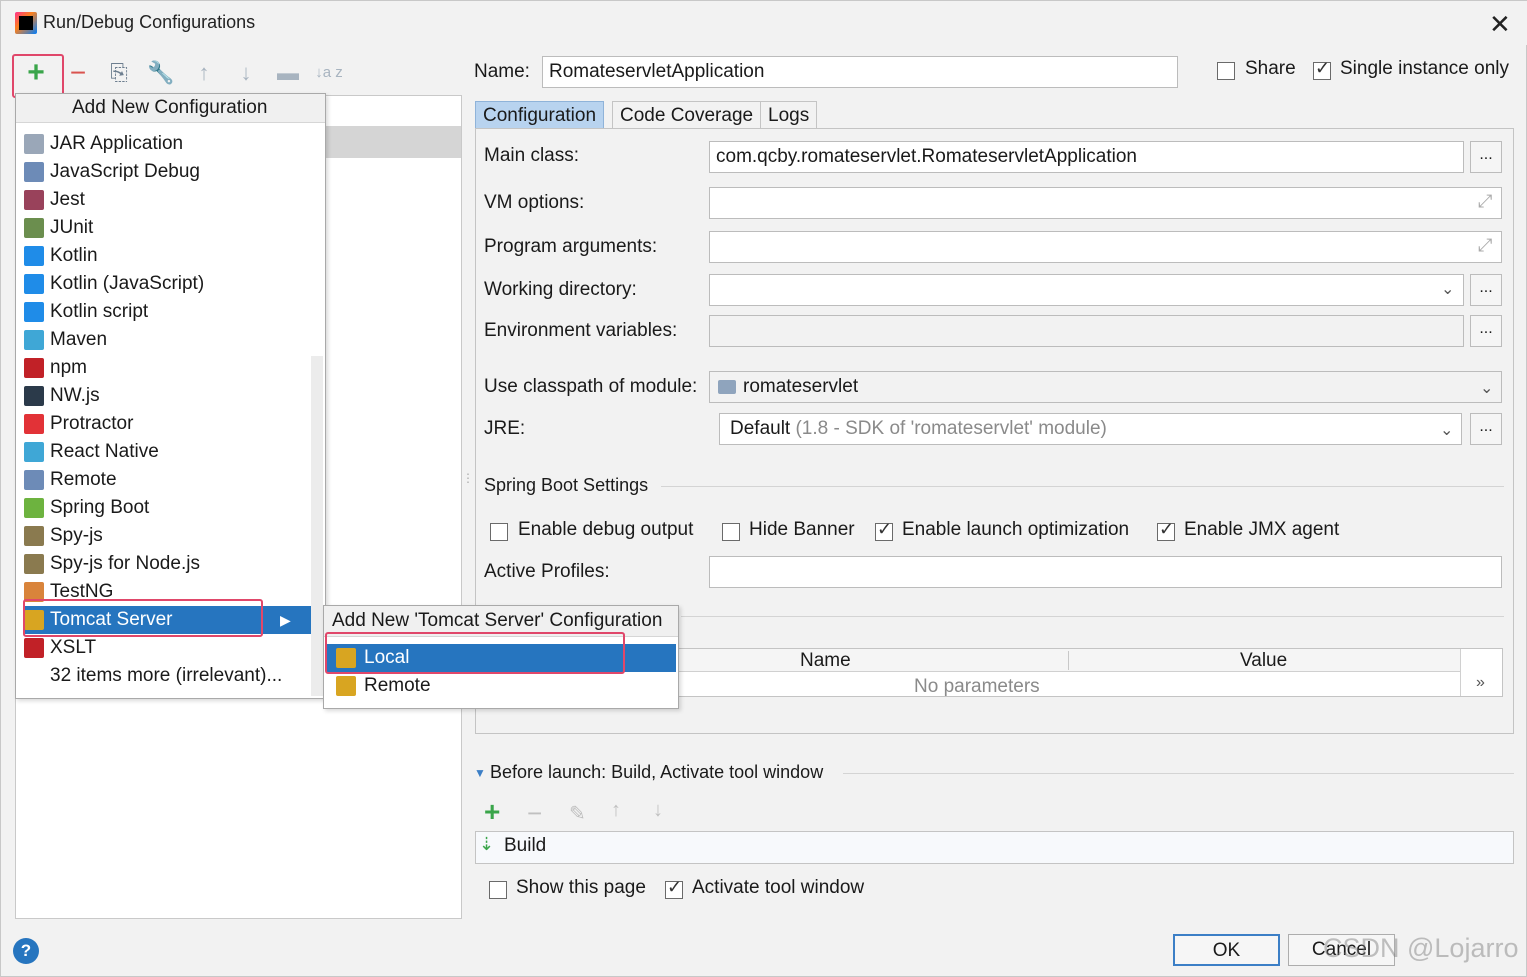  I want to click on add-task-icon: +, so click(492, 812).